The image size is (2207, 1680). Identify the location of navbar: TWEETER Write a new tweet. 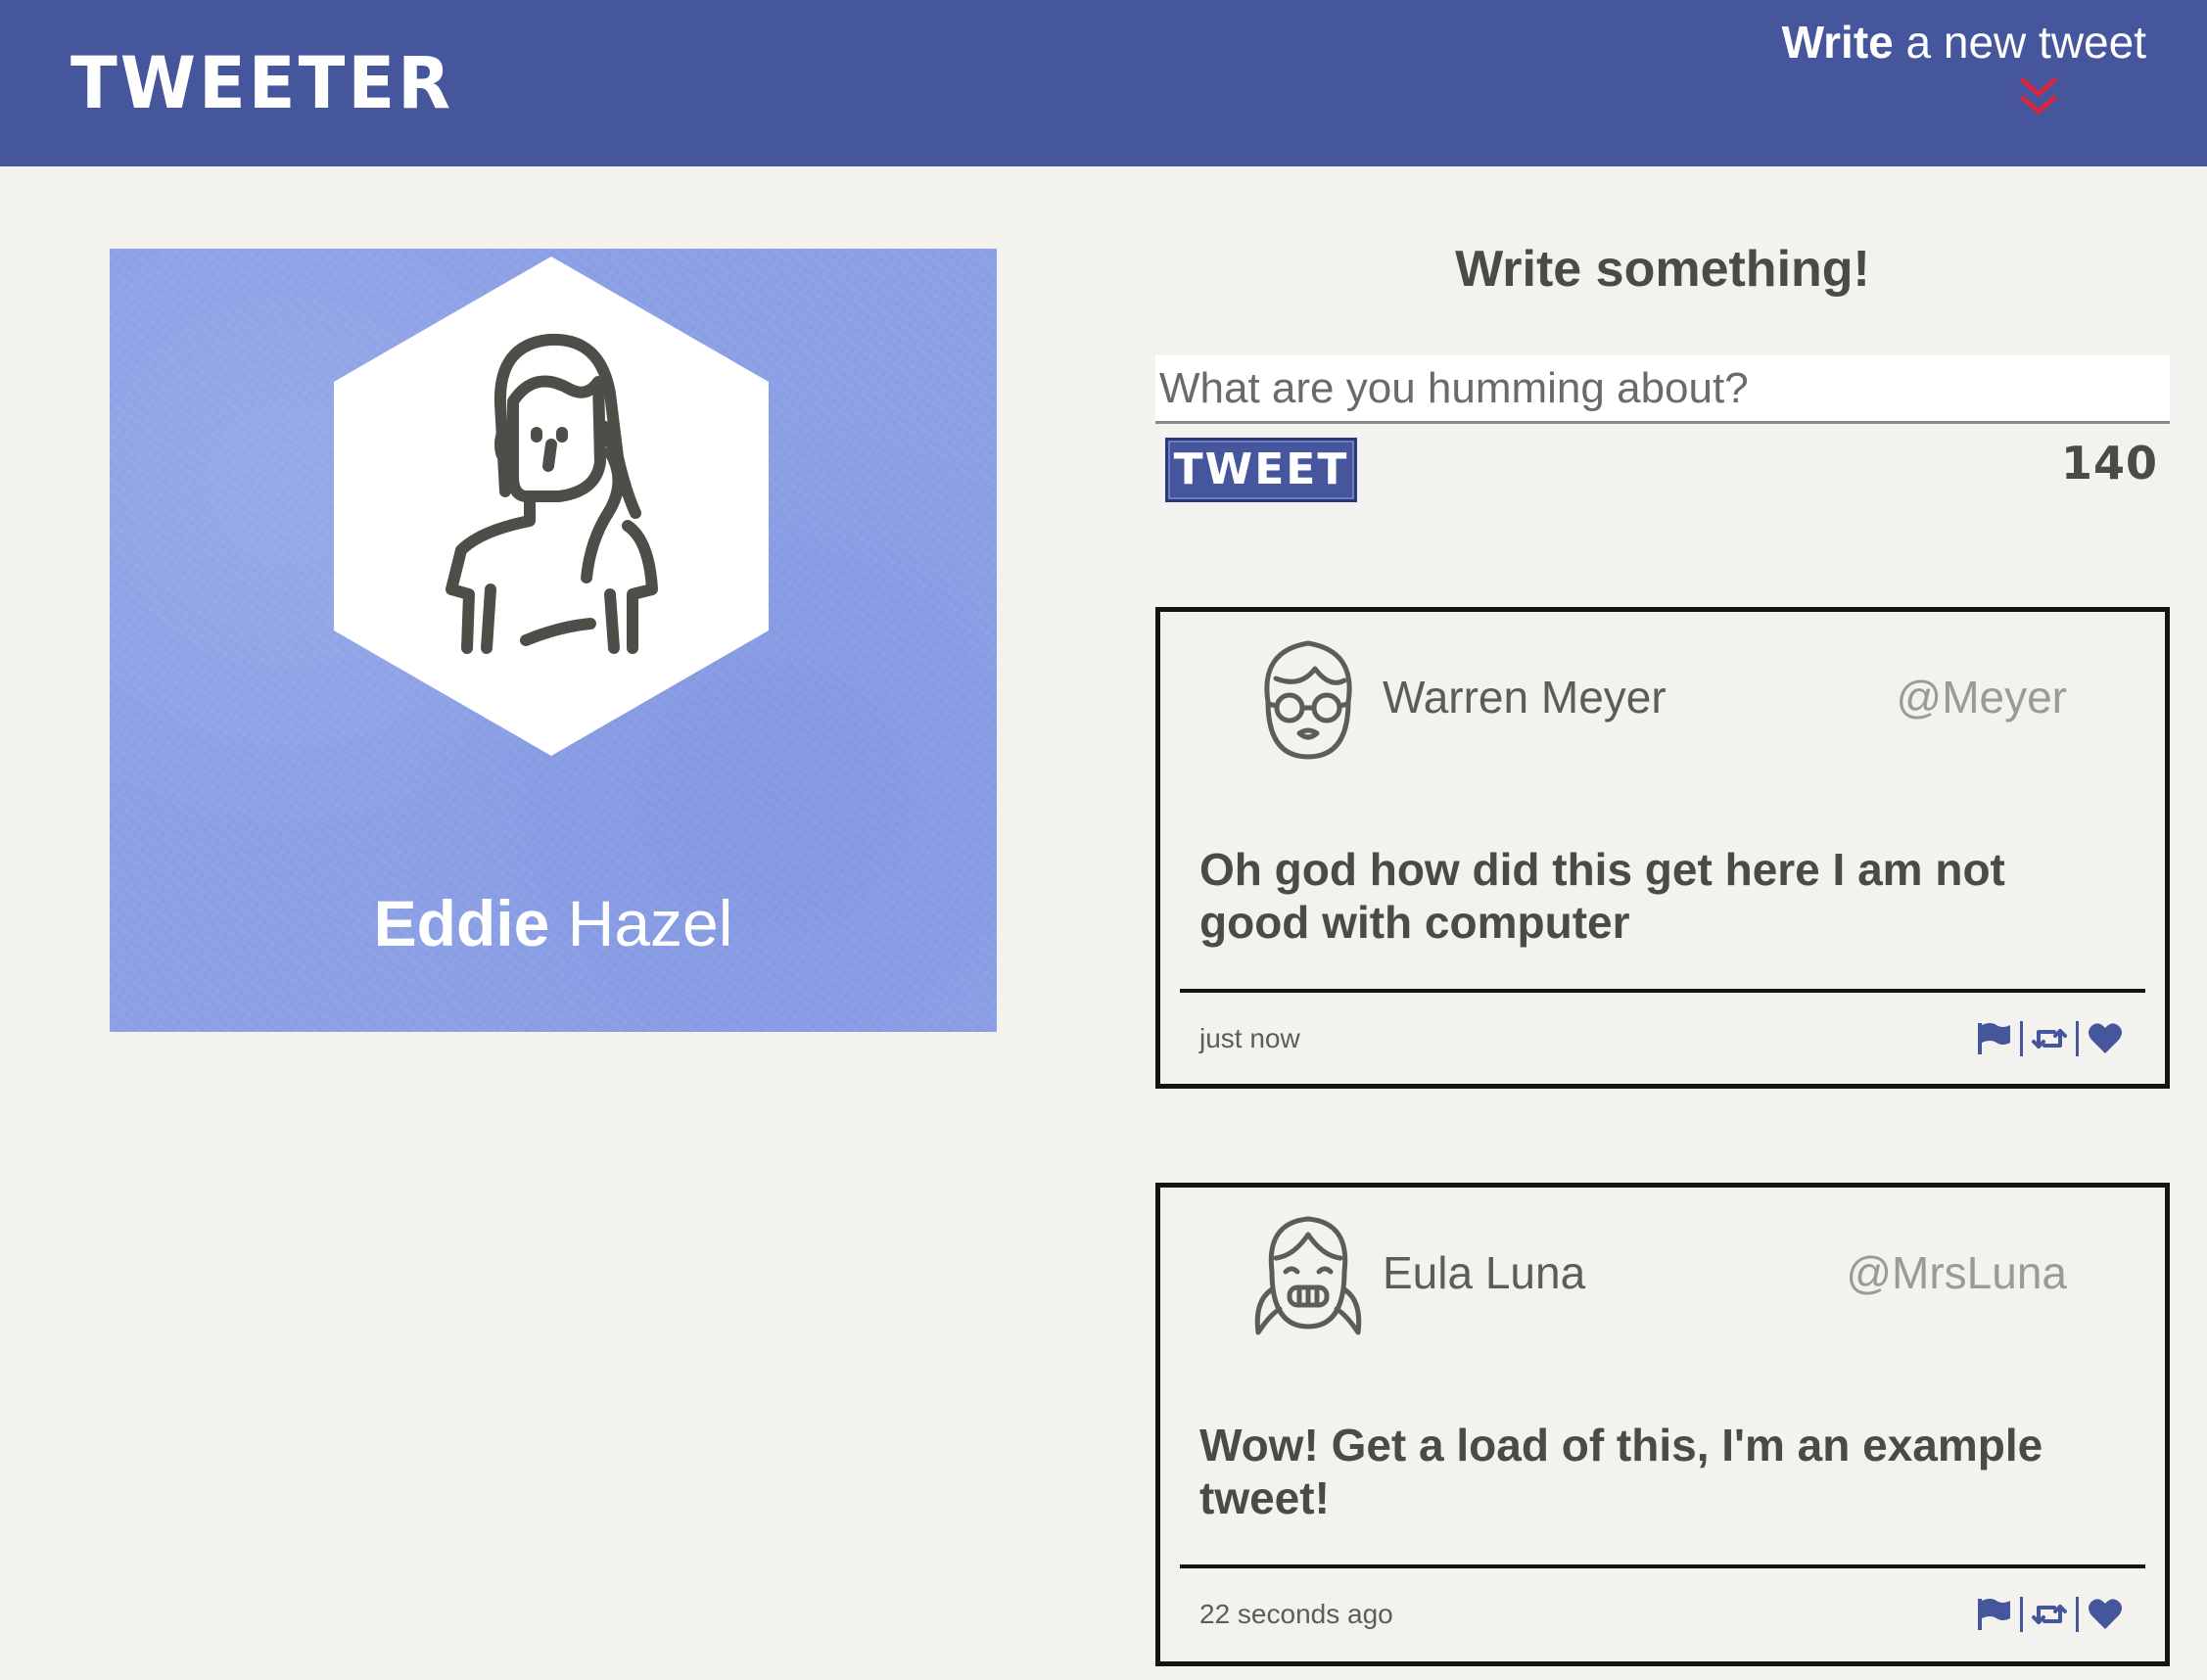
(1103, 83).